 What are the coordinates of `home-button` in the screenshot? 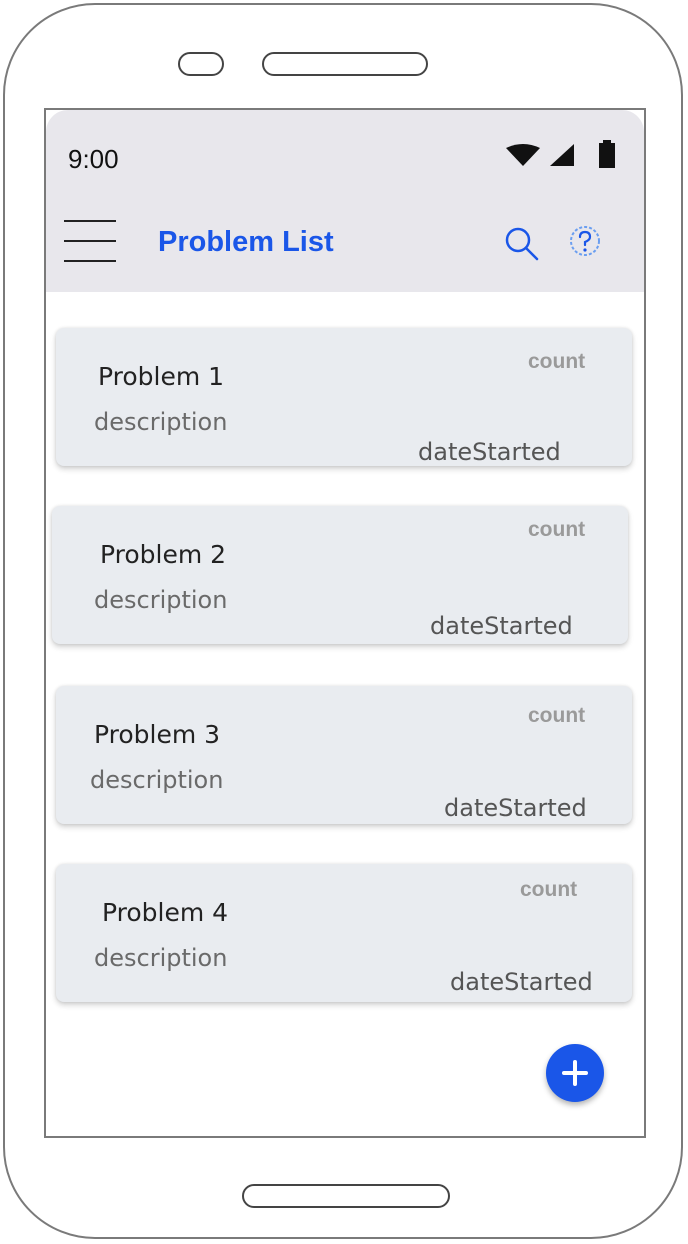 It's located at (346, 1196).